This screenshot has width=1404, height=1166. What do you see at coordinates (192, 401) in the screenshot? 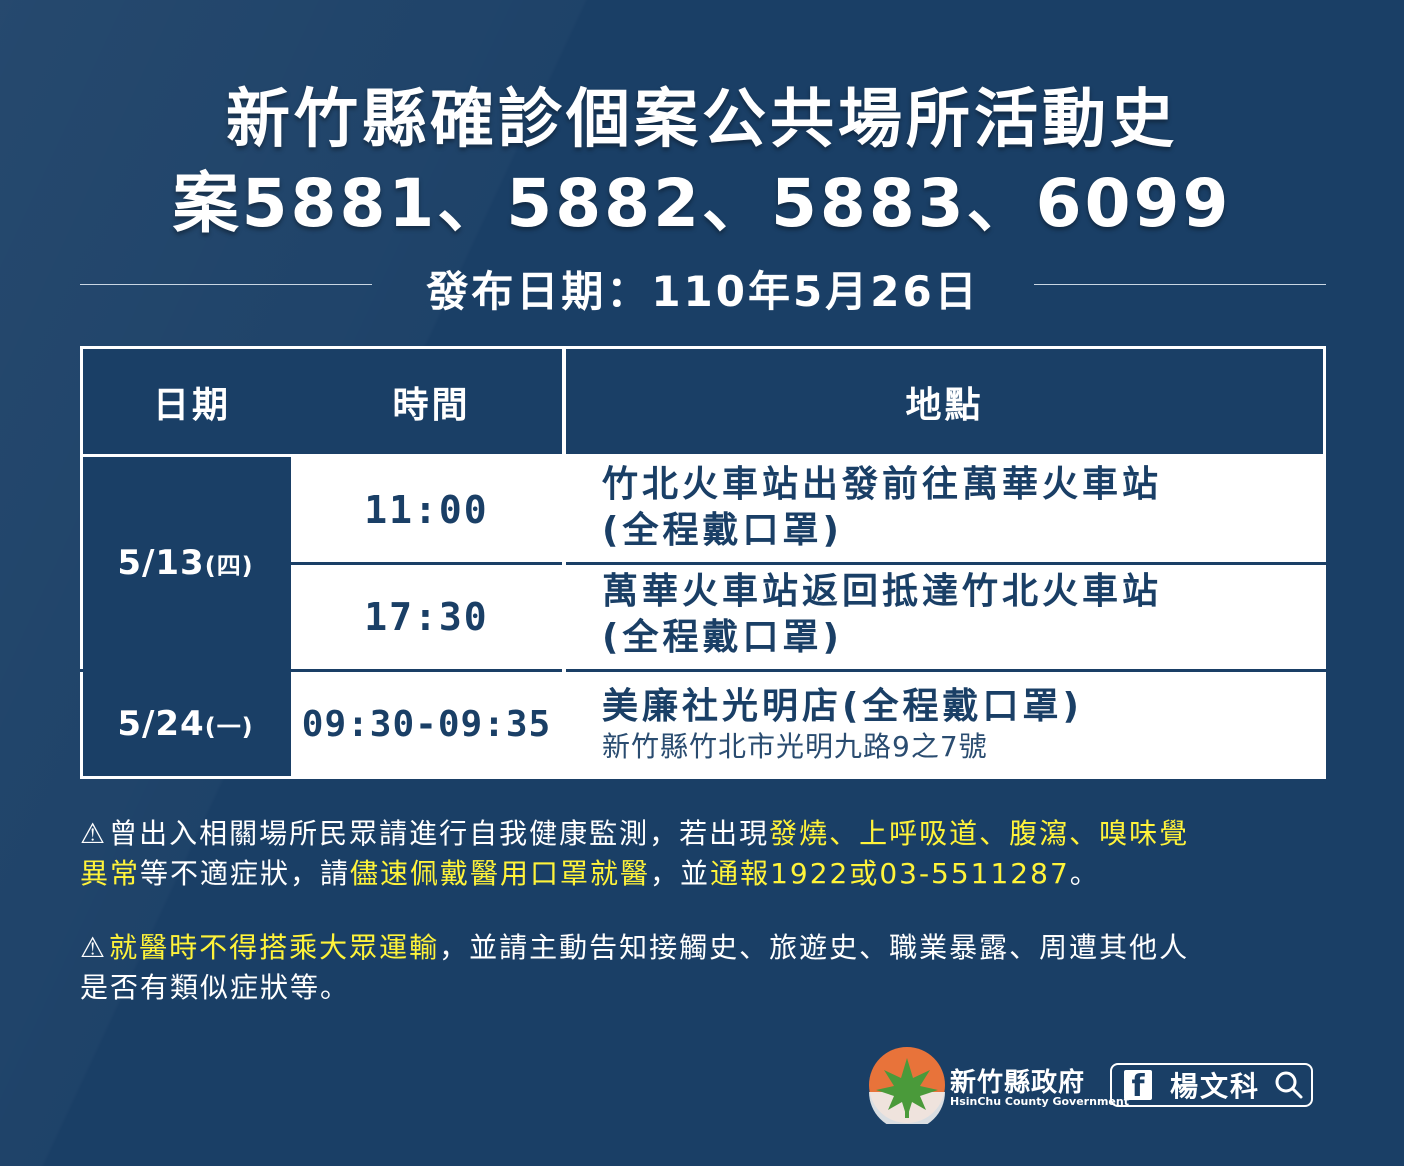
I see `column-header-date: 日期` at bounding box center [192, 401].